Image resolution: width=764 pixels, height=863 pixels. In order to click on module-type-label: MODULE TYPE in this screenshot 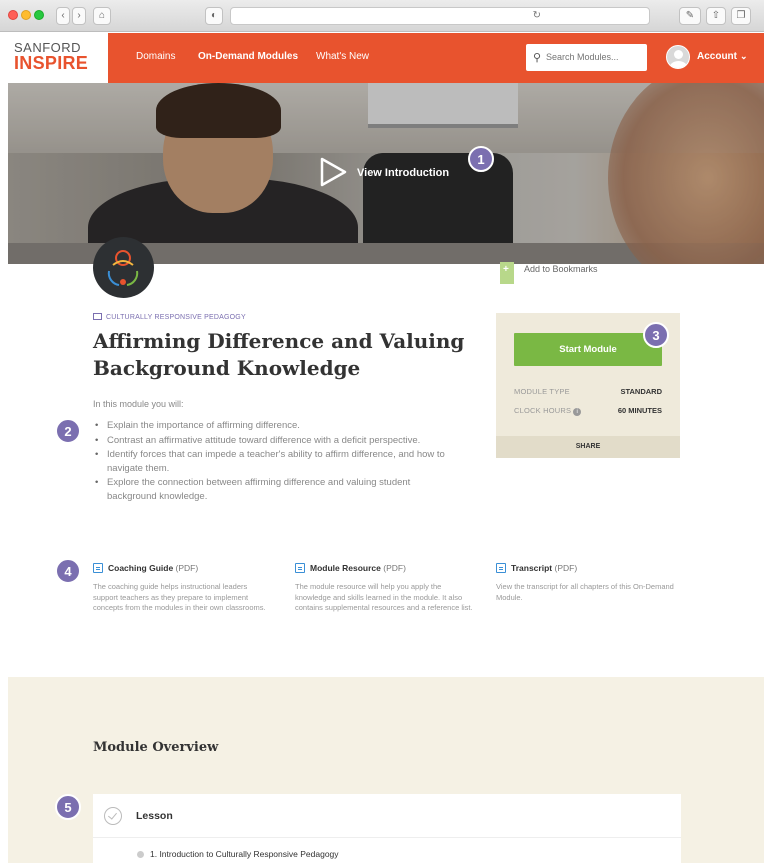, I will do `click(542, 391)`.